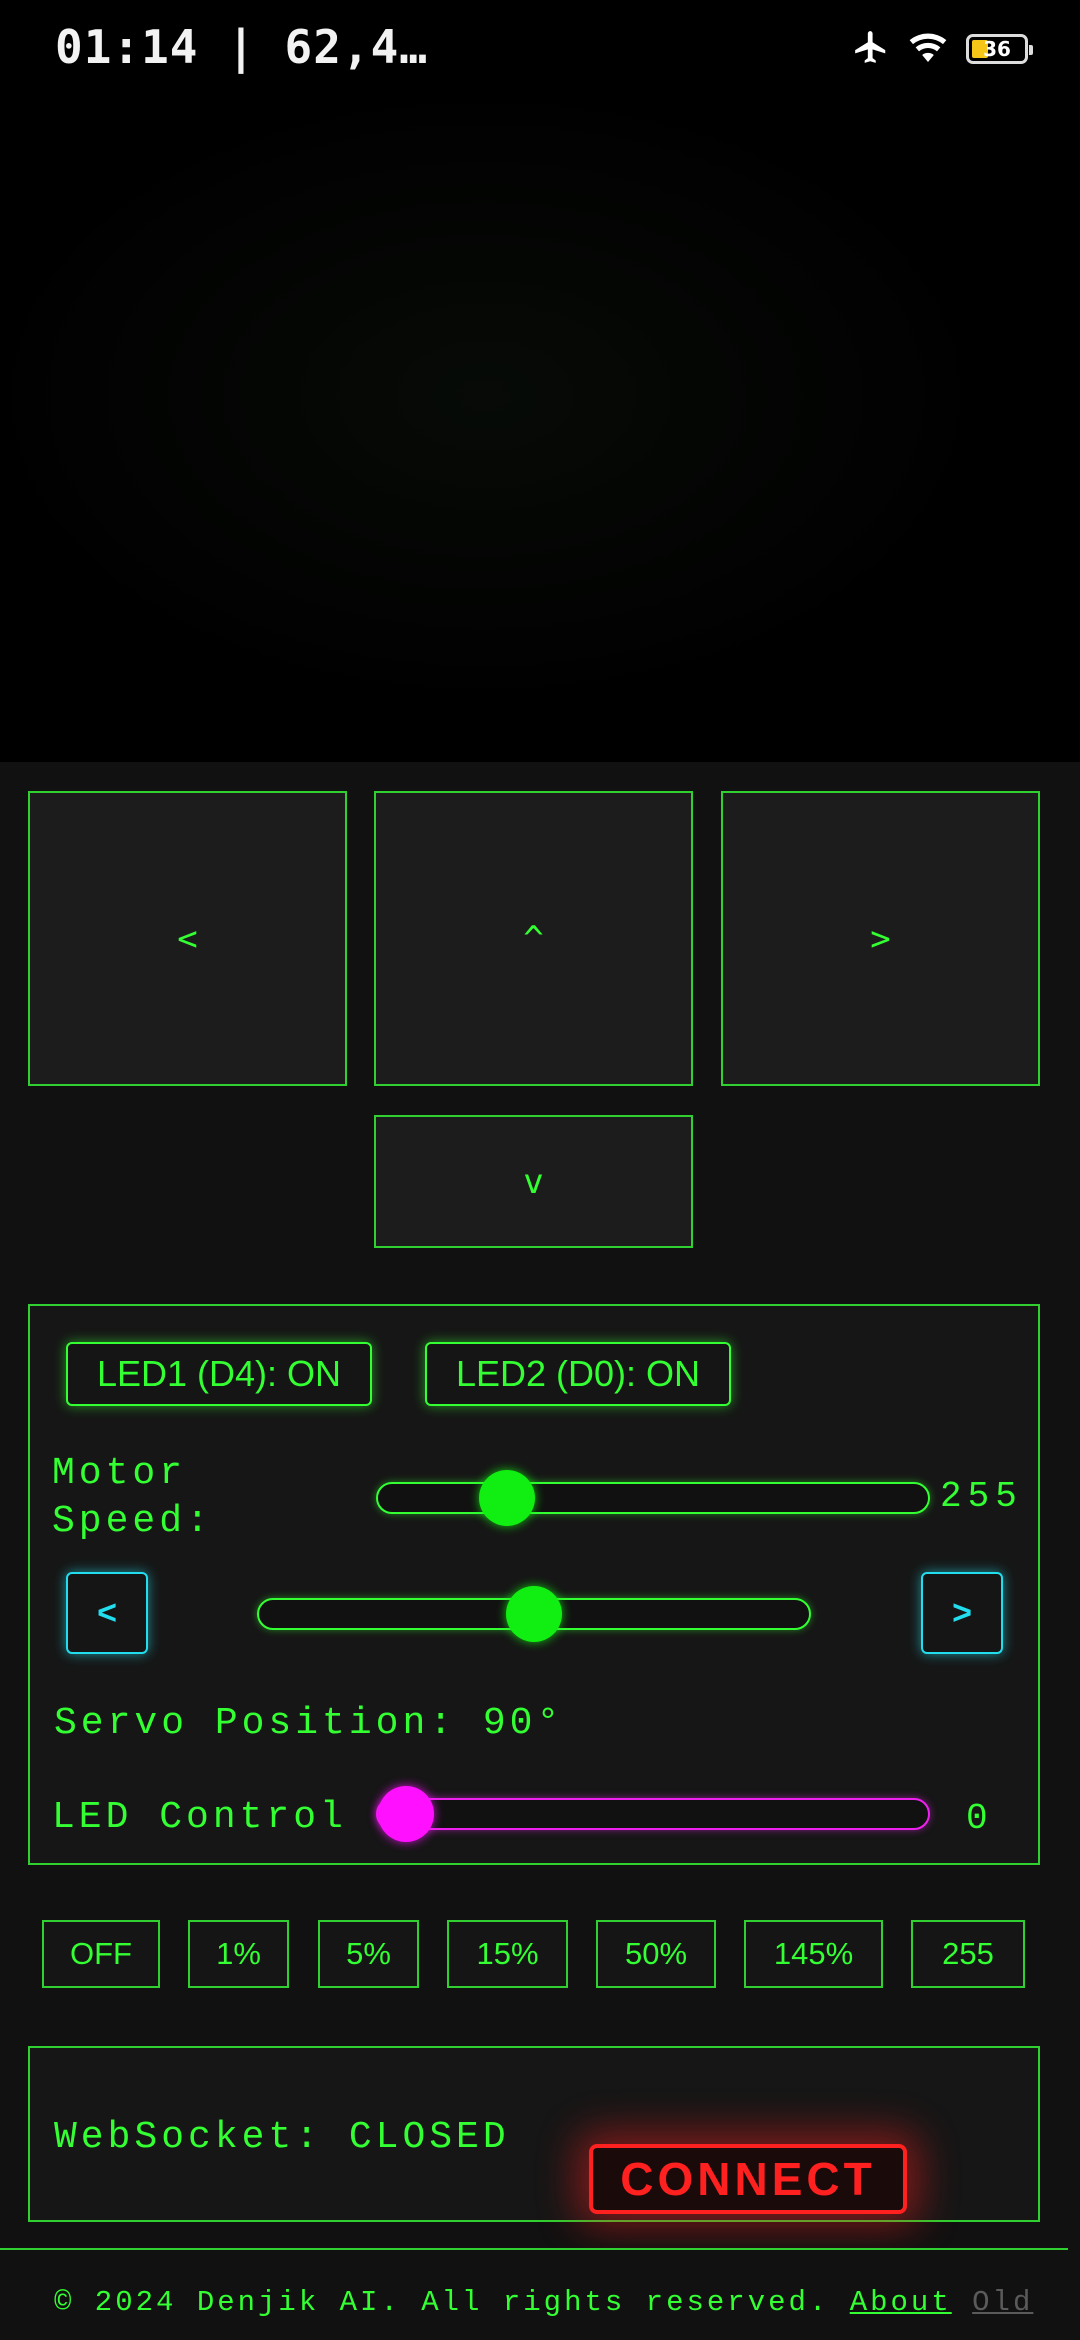 The height and width of the screenshot is (2340, 1080). I want to click on preset-50-button: 50%, so click(656, 1954).